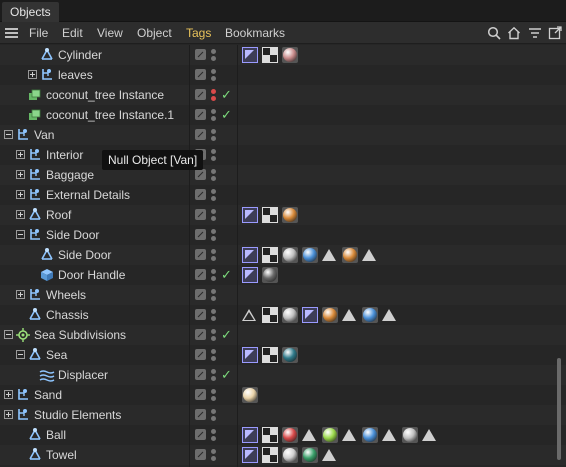  I want to click on object-name: leaves, so click(75, 75).